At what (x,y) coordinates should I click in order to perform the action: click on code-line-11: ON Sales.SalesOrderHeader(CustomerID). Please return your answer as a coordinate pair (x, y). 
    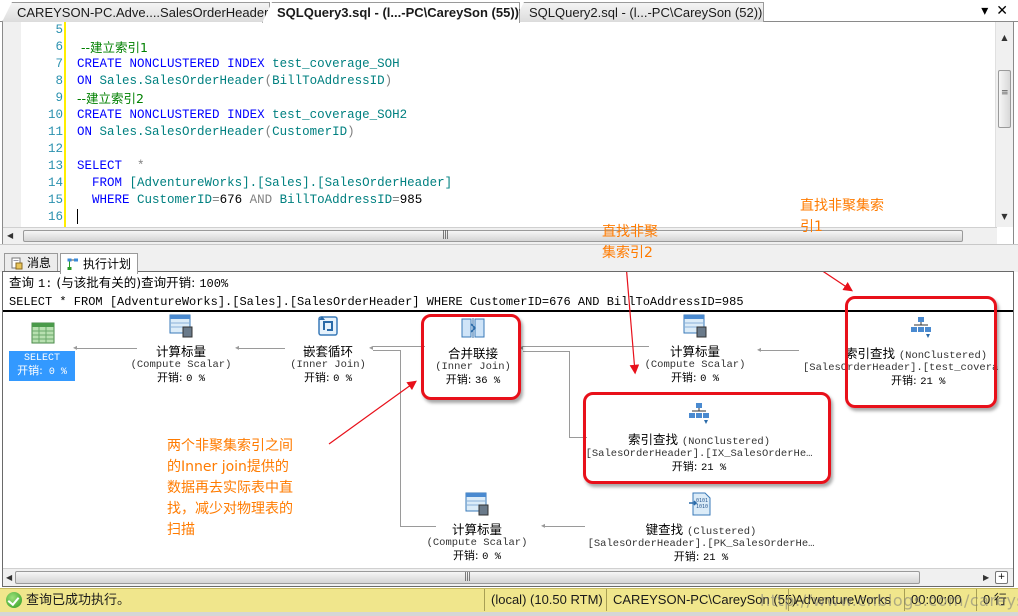
    Looking at the image, I should click on (216, 132).